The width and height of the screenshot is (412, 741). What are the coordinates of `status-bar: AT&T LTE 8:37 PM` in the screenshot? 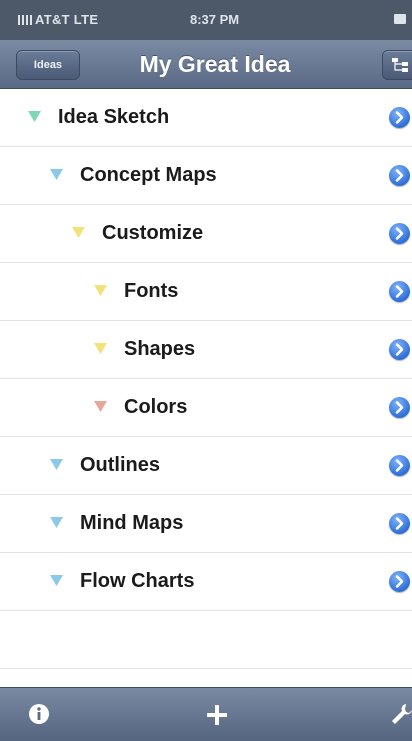 It's located at (206, 20).